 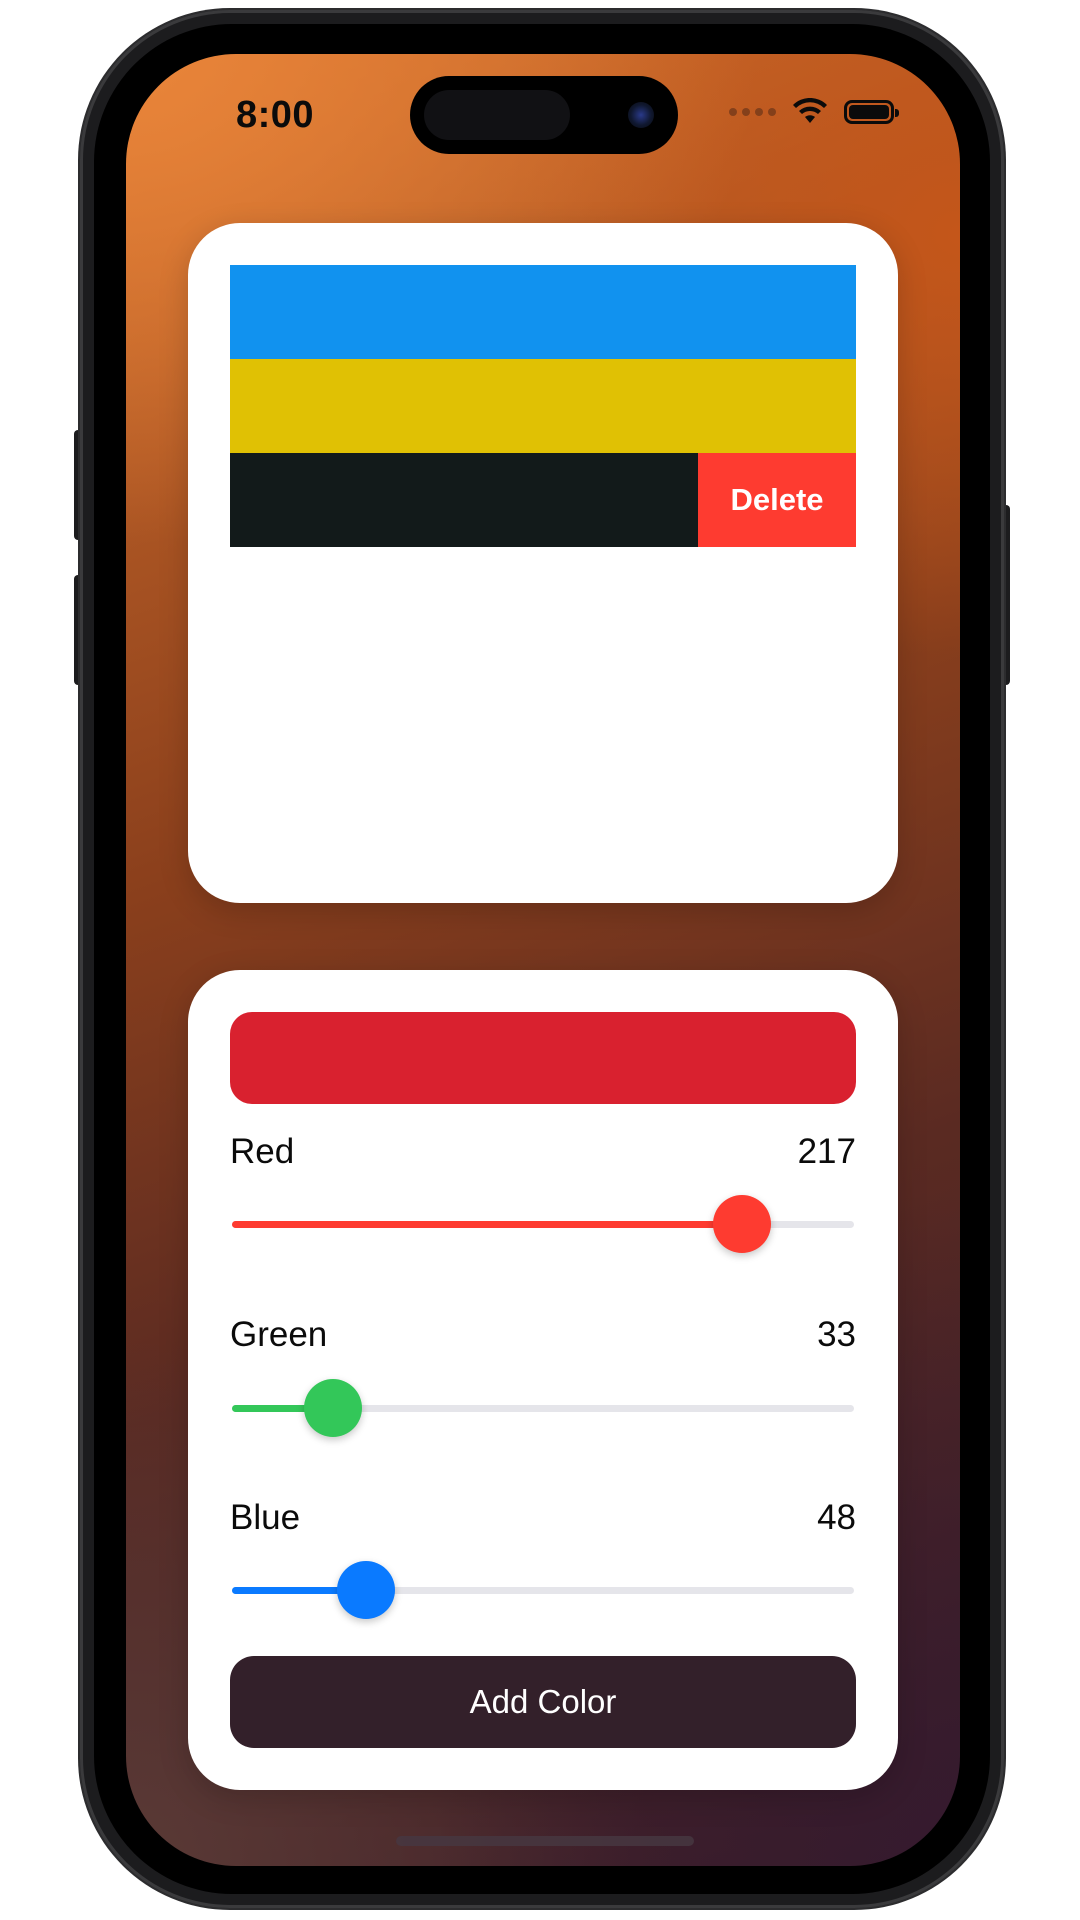 I want to click on delete-button: Delete, so click(x=777, y=500).